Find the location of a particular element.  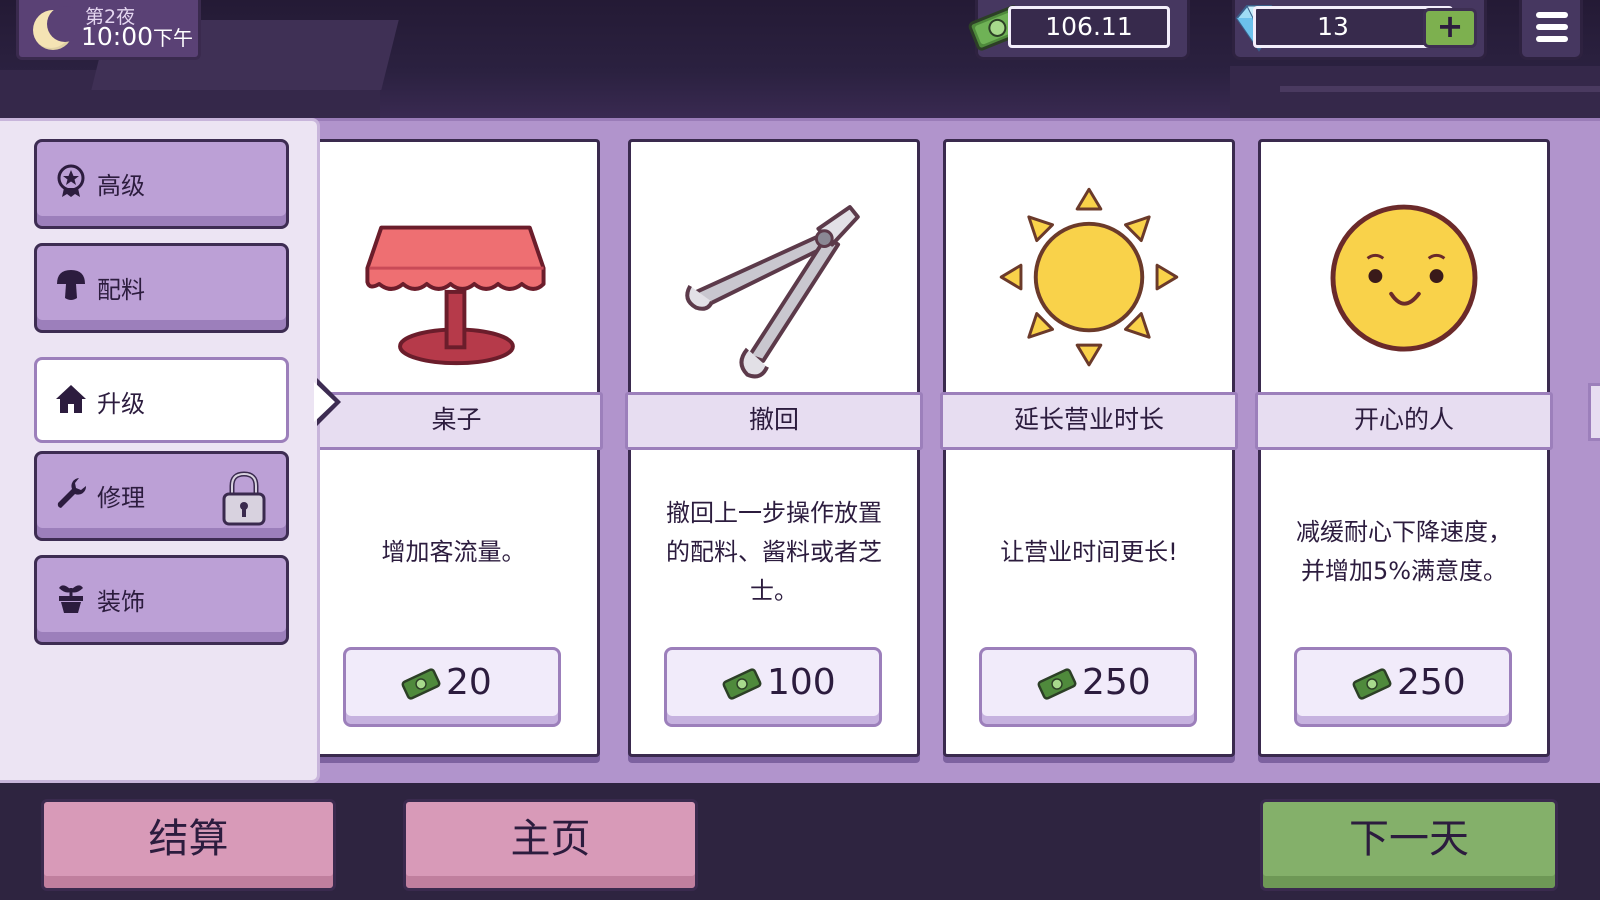

potted-plant-icon is located at coordinates (71, 599).